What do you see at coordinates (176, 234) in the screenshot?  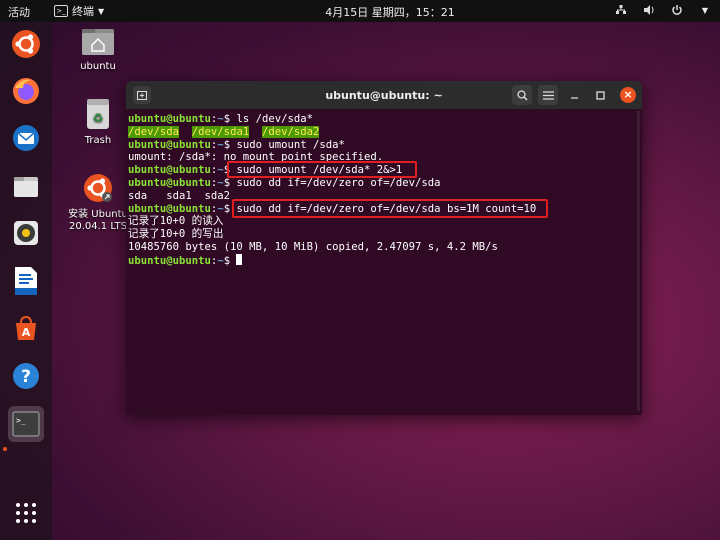 I see `terminal-line: 记录了10+0 的写出` at bounding box center [176, 234].